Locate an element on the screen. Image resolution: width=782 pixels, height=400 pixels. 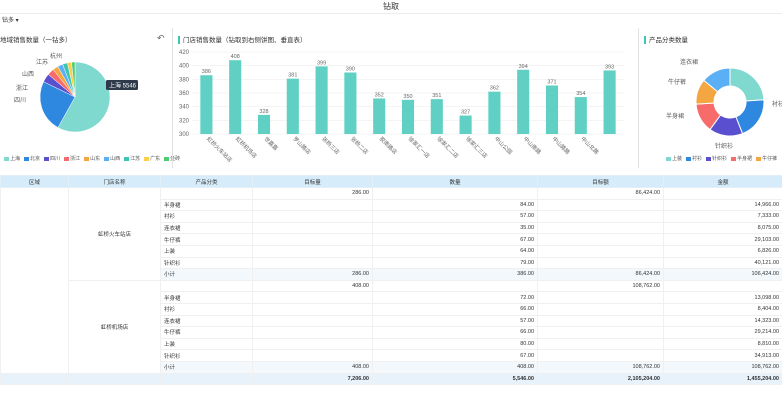
table-cell: 虹桥机场店 is located at coordinates (114, 326).